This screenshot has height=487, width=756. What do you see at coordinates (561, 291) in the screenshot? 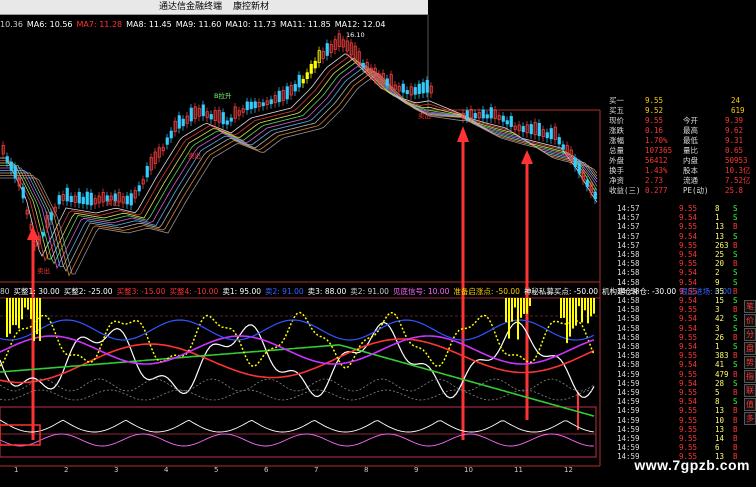
I see `indicator-value: 神秘私募买点: -50.00` at bounding box center [561, 291].